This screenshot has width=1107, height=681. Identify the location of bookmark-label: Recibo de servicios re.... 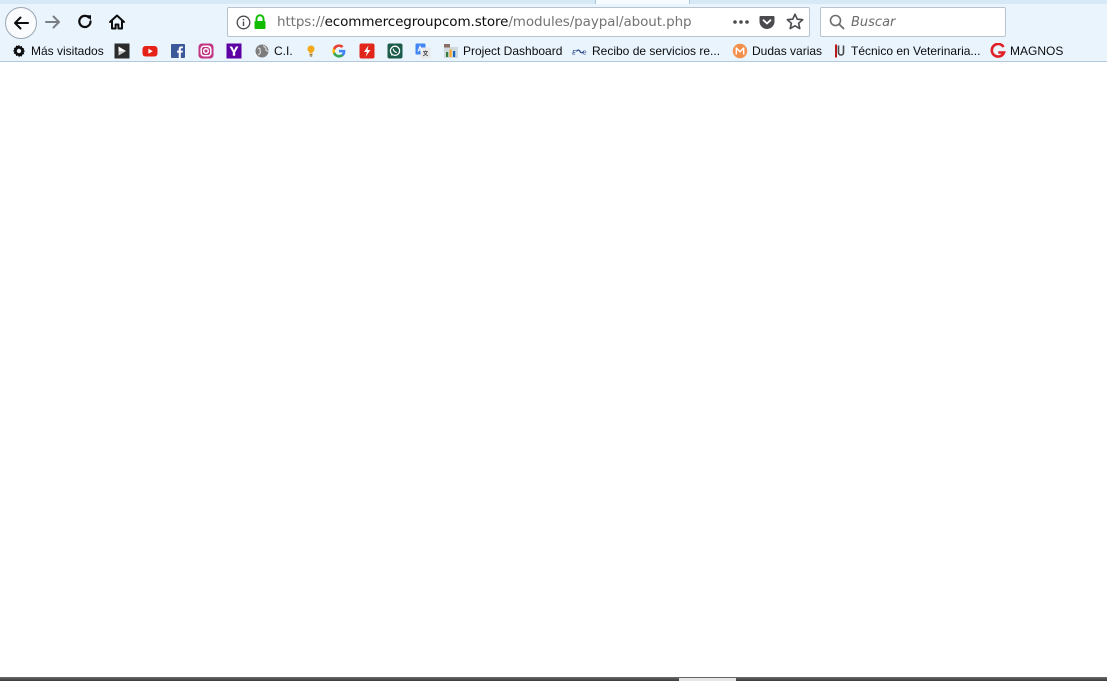
(656, 51).